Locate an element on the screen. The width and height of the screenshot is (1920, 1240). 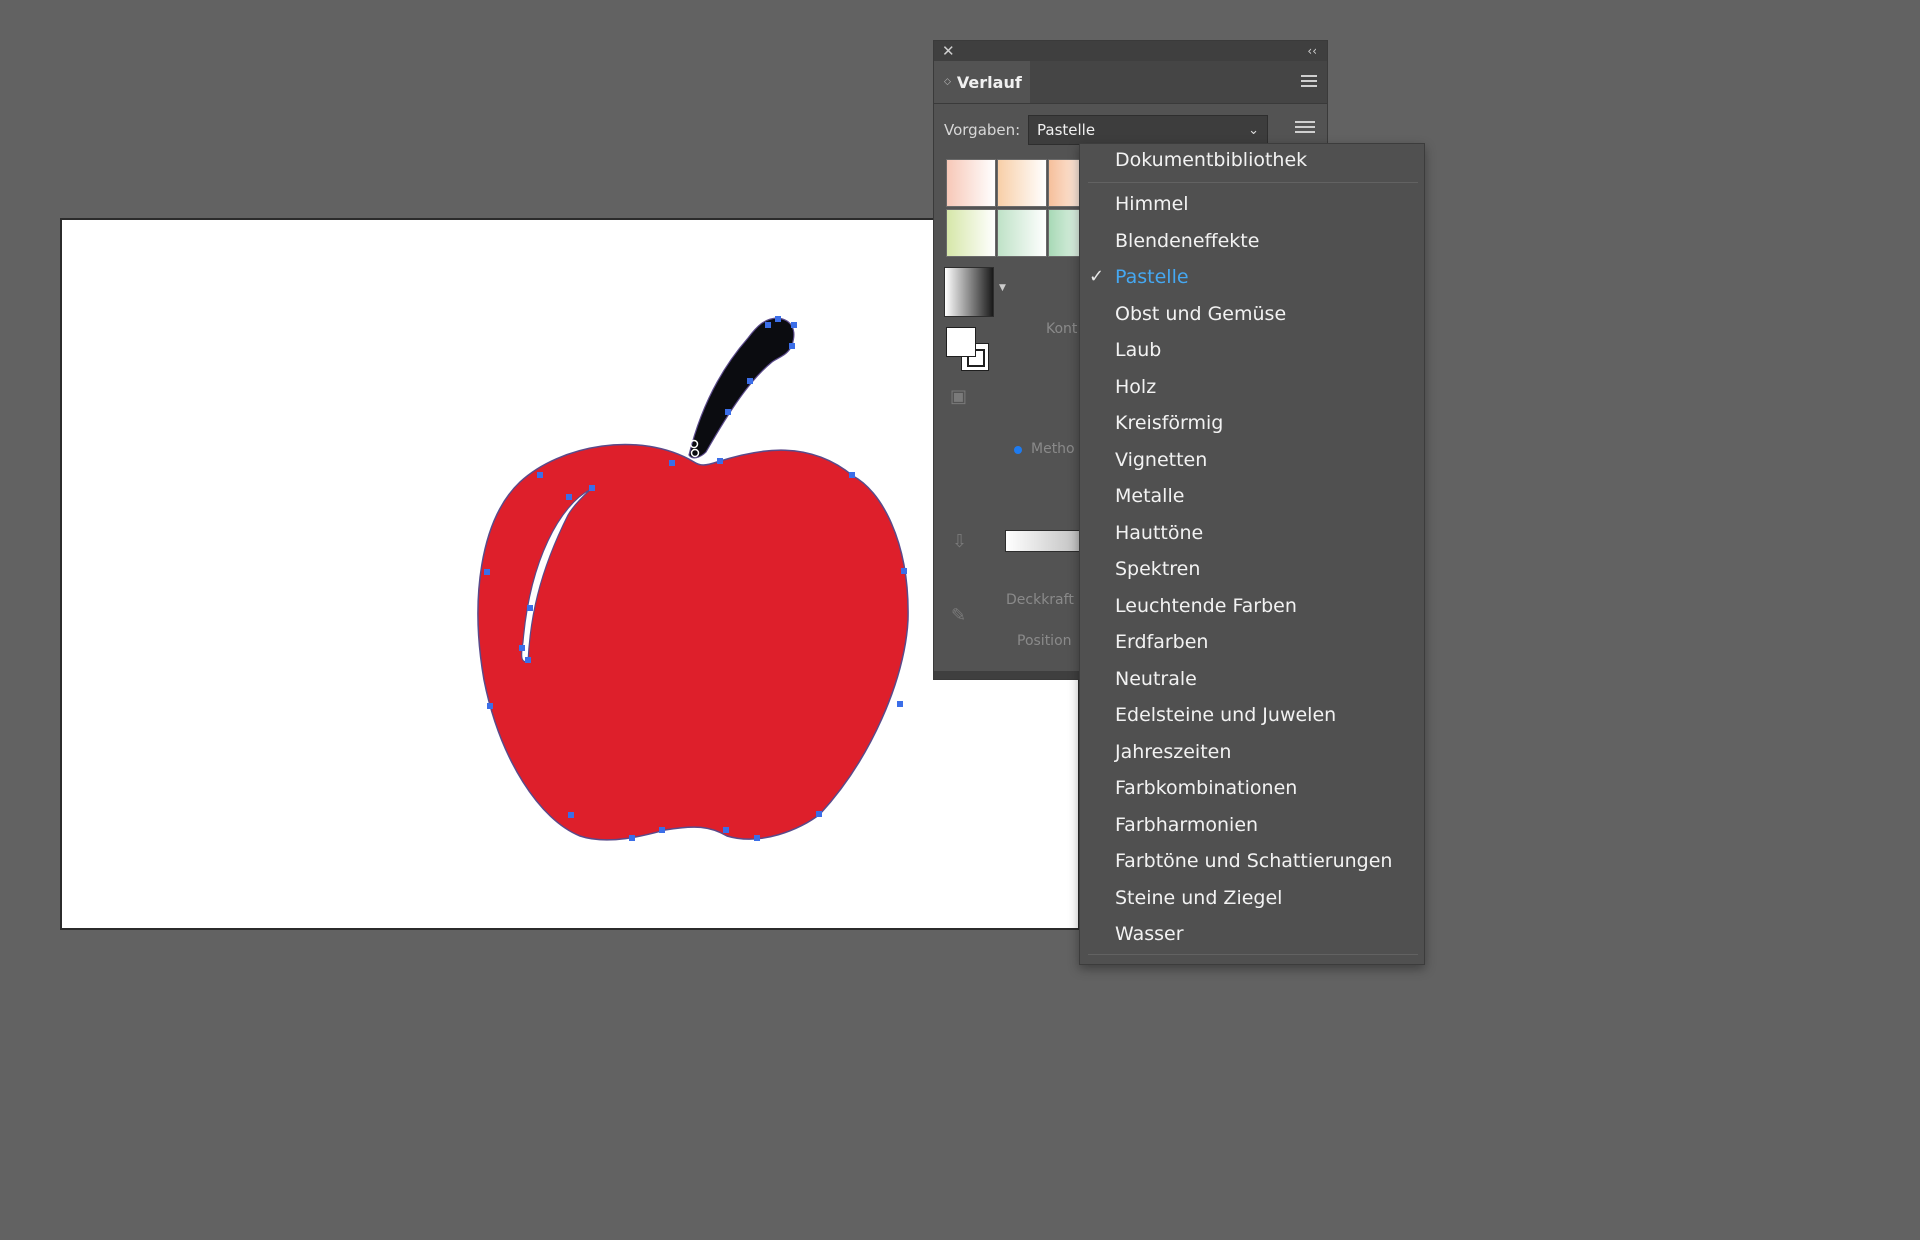
menu-item-obst-und-gemüse: Obst und Gemüse is located at coordinates (1252, 314).